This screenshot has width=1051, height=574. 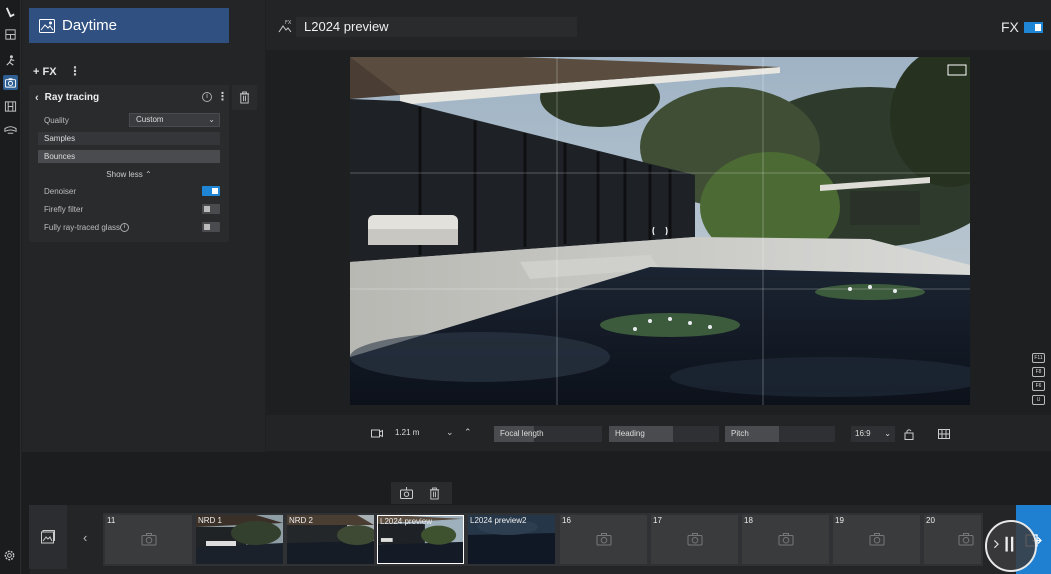 What do you see at coordinates (740, 433) in the screenshot?
I see `pitch-label: Pitch` at bounding box center [740, 433].